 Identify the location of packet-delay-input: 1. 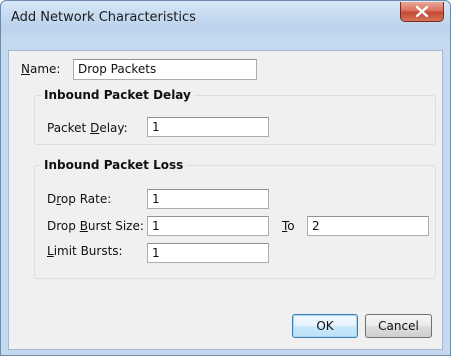
(208, 127).